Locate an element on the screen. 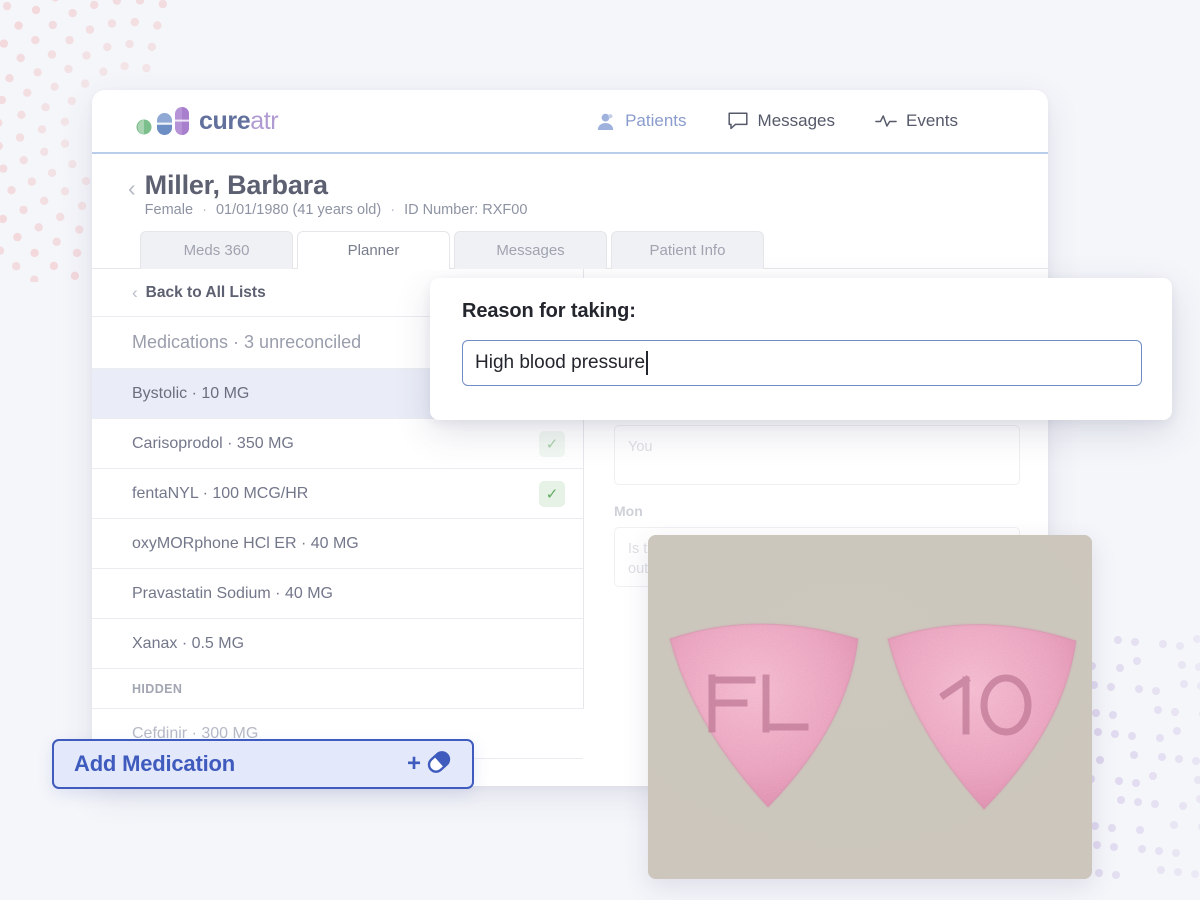 This screenshot has width=1200, height=900. tab-planner-label: Planner is located at coordinates (373, 250).